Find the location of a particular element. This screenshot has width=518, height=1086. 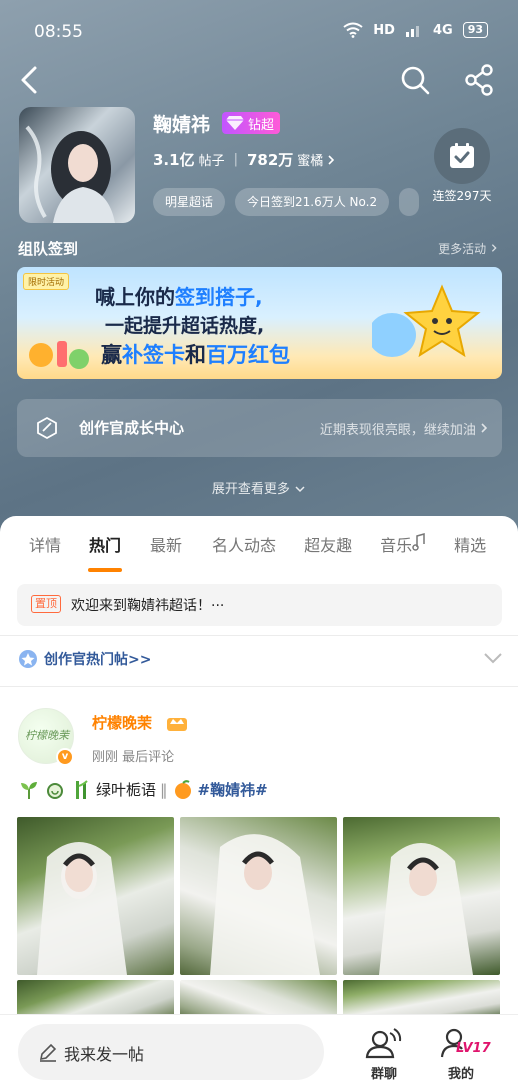

banner-line3-d: 百万红包 is located at coordinates (248, 355).